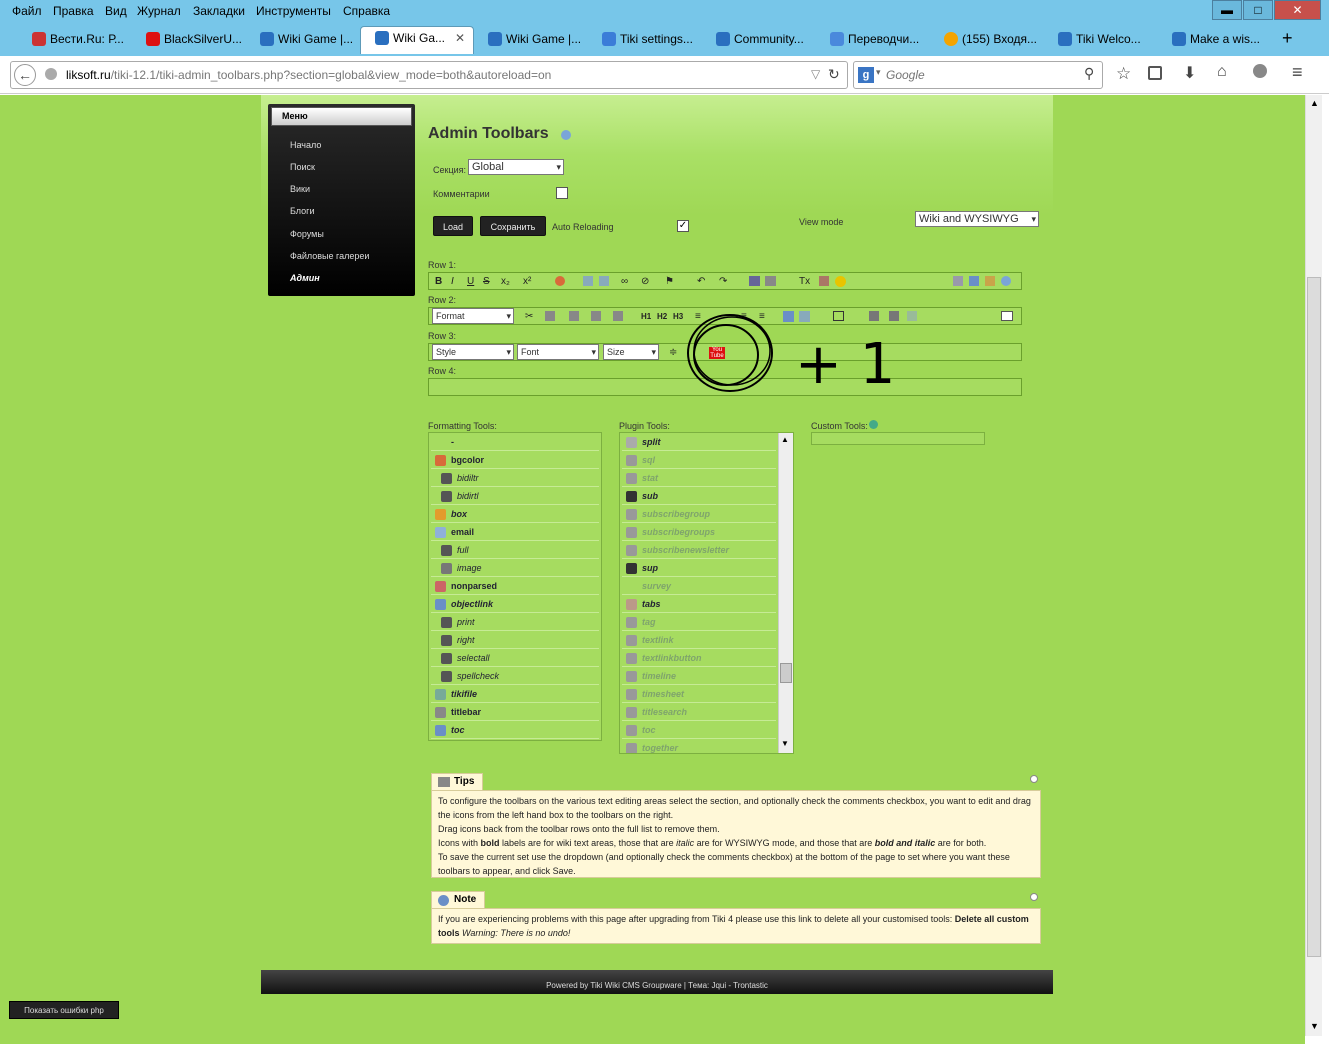 The image size is (1329, 1044). What do you see at coordinates (699, 658) in the screenshot?
I see `plugin-tool-item: textlinkbutton` at bounding box center [699, 658].